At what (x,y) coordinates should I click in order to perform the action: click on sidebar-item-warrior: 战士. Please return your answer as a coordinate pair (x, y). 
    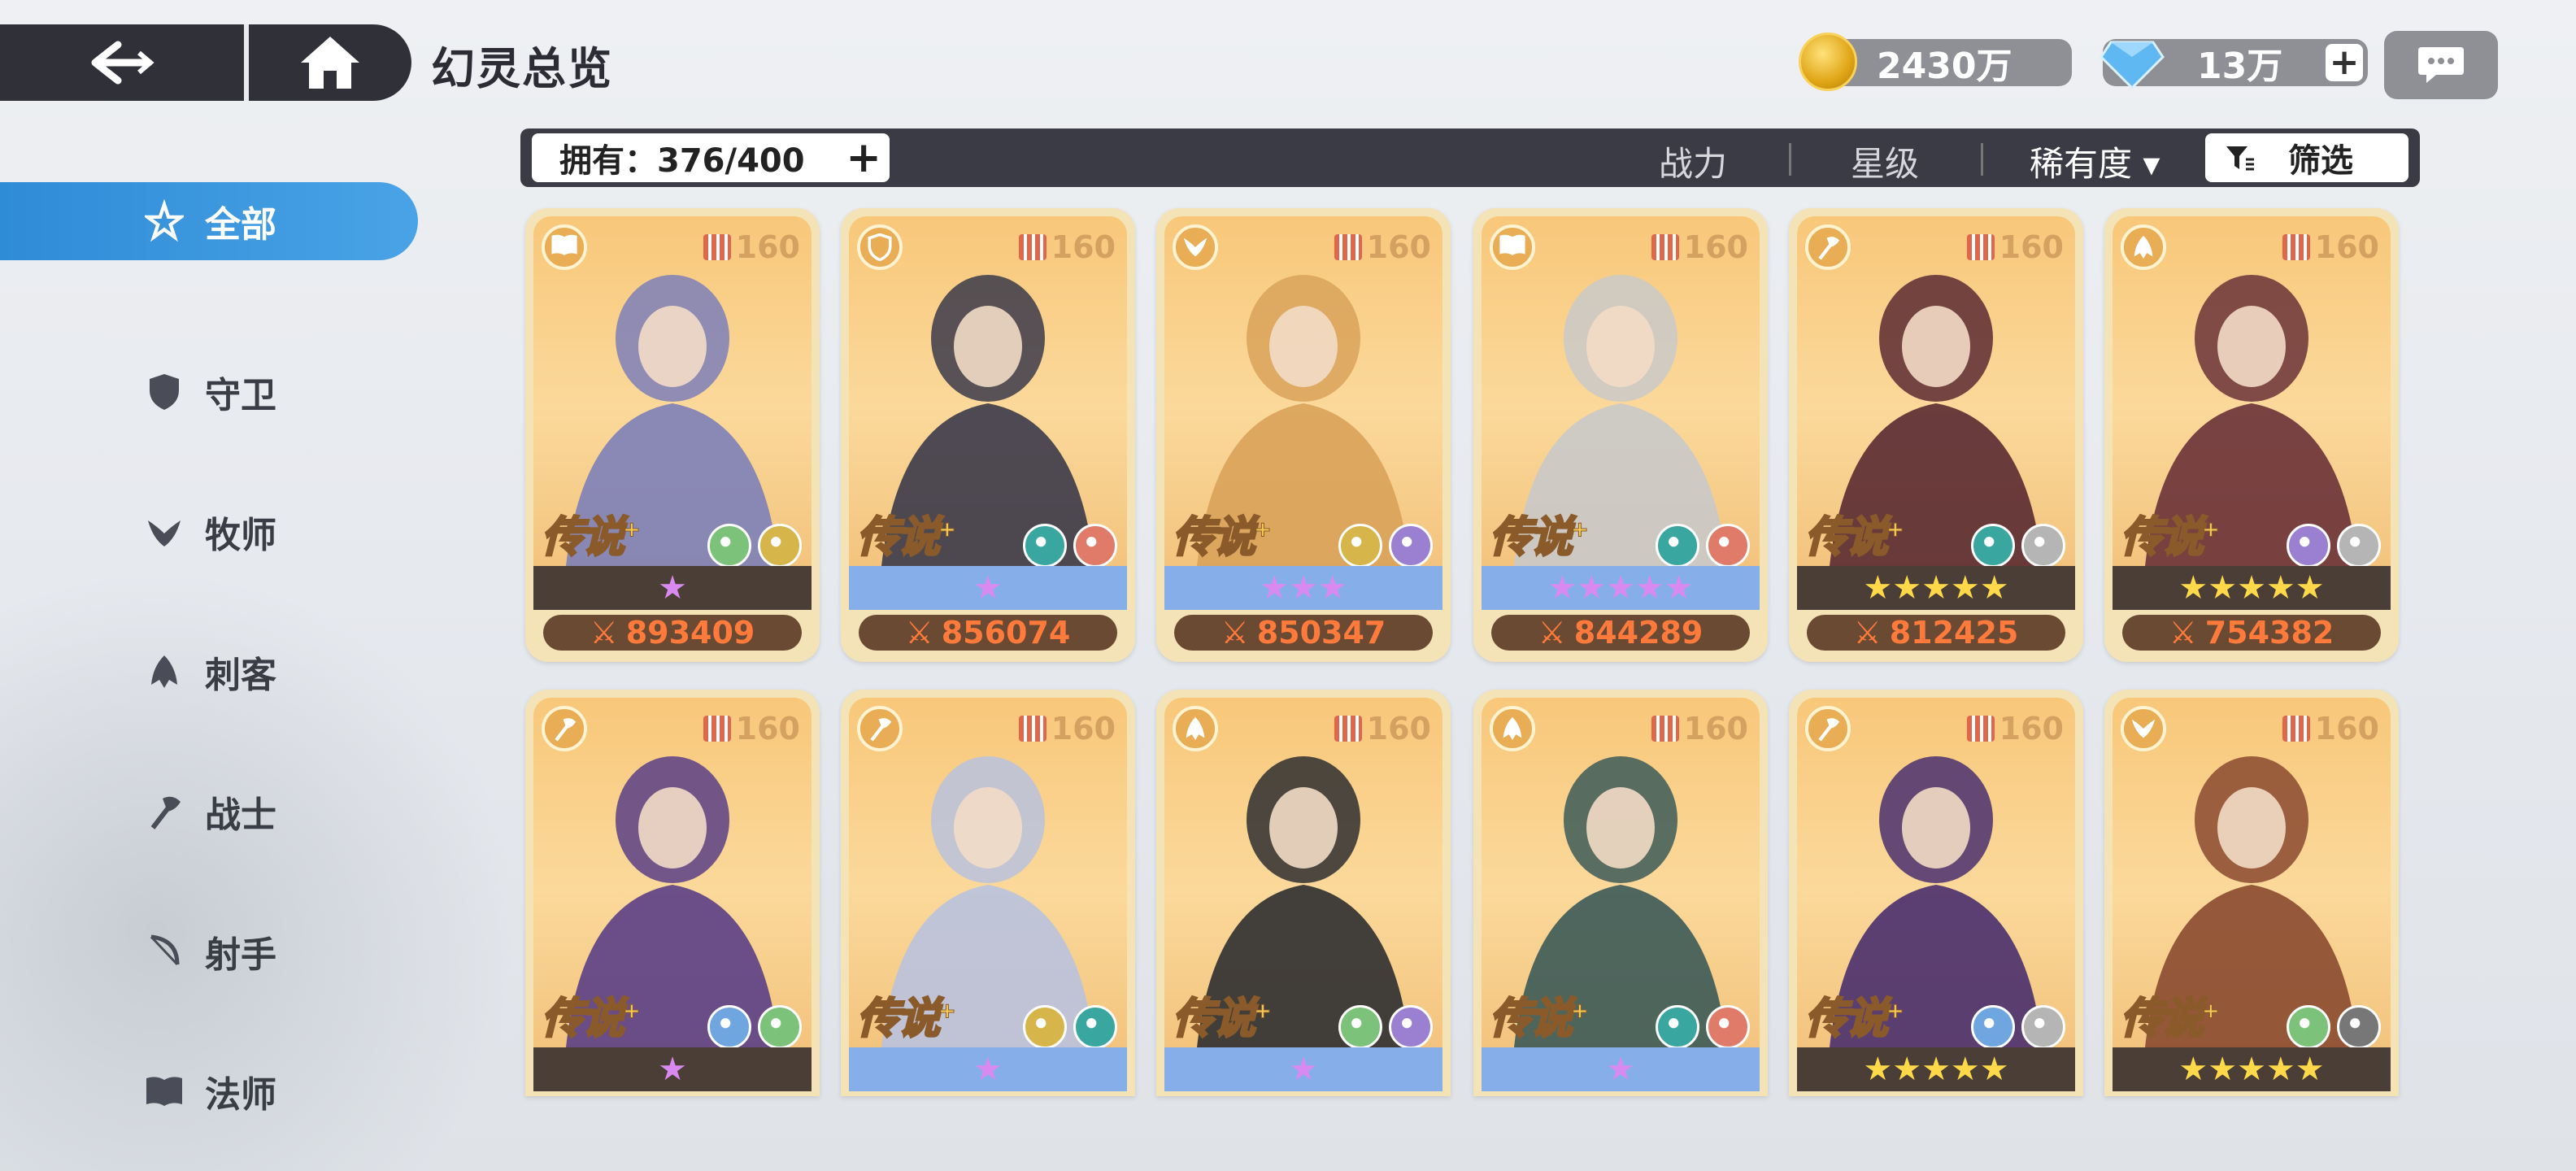
    Looking at the image, I should click on (212, 812).